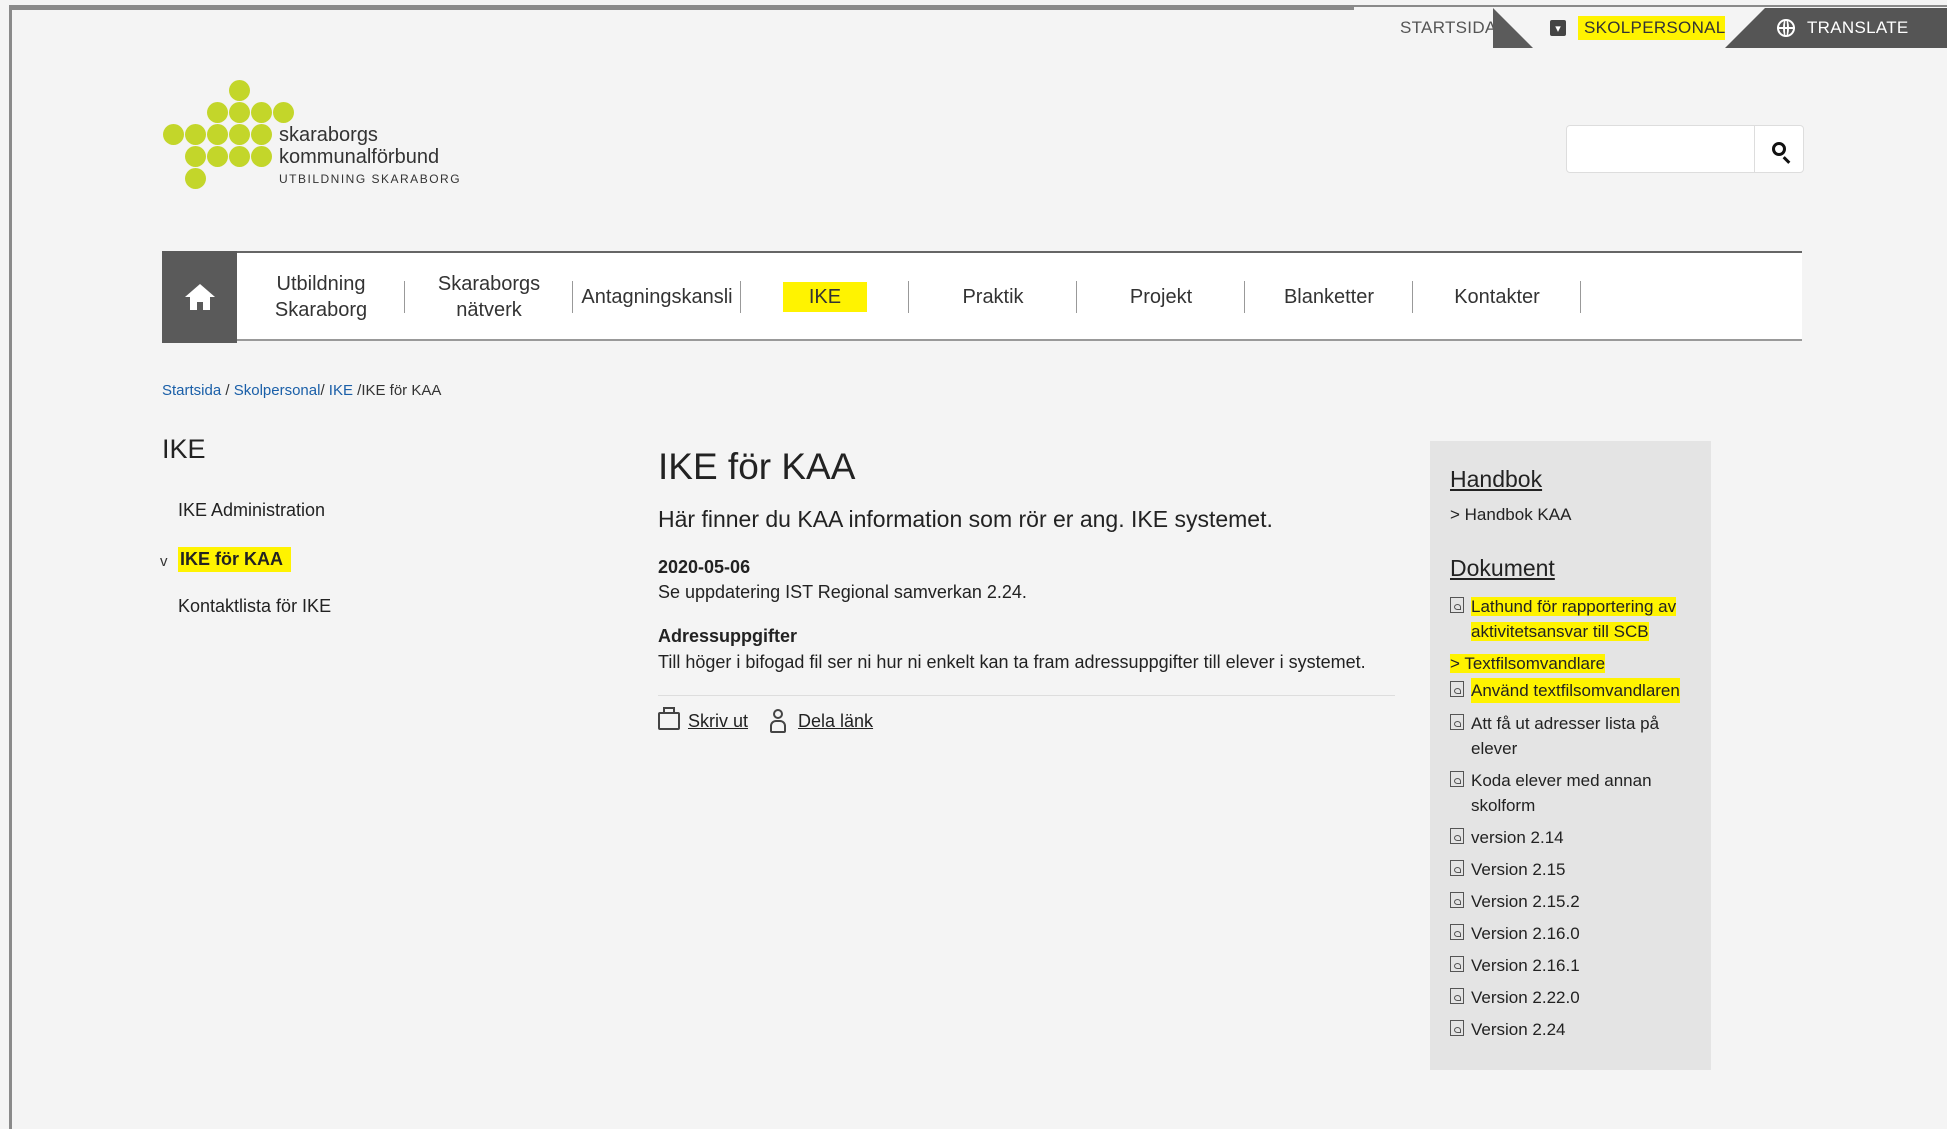 This screenshot has width=1947, height=1129. What do you see at coordinates (1574, 606) in the screenshot?
I see `doc-label: Lathund för rapportering av` at bounding box center [1574, 606].